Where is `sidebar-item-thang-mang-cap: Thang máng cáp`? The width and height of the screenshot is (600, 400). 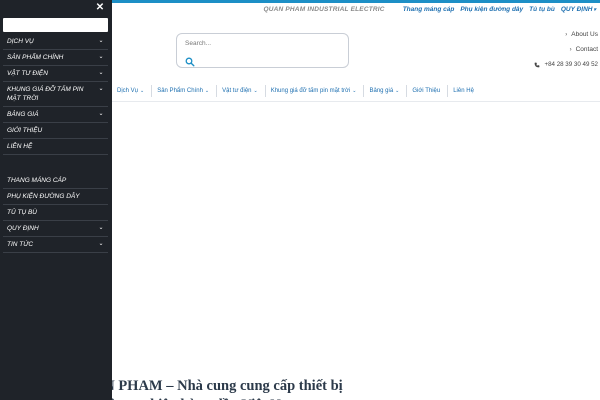 sidebar-item-thang-mang-cap: Thang máng cáp is located at coordinates (55, 181).